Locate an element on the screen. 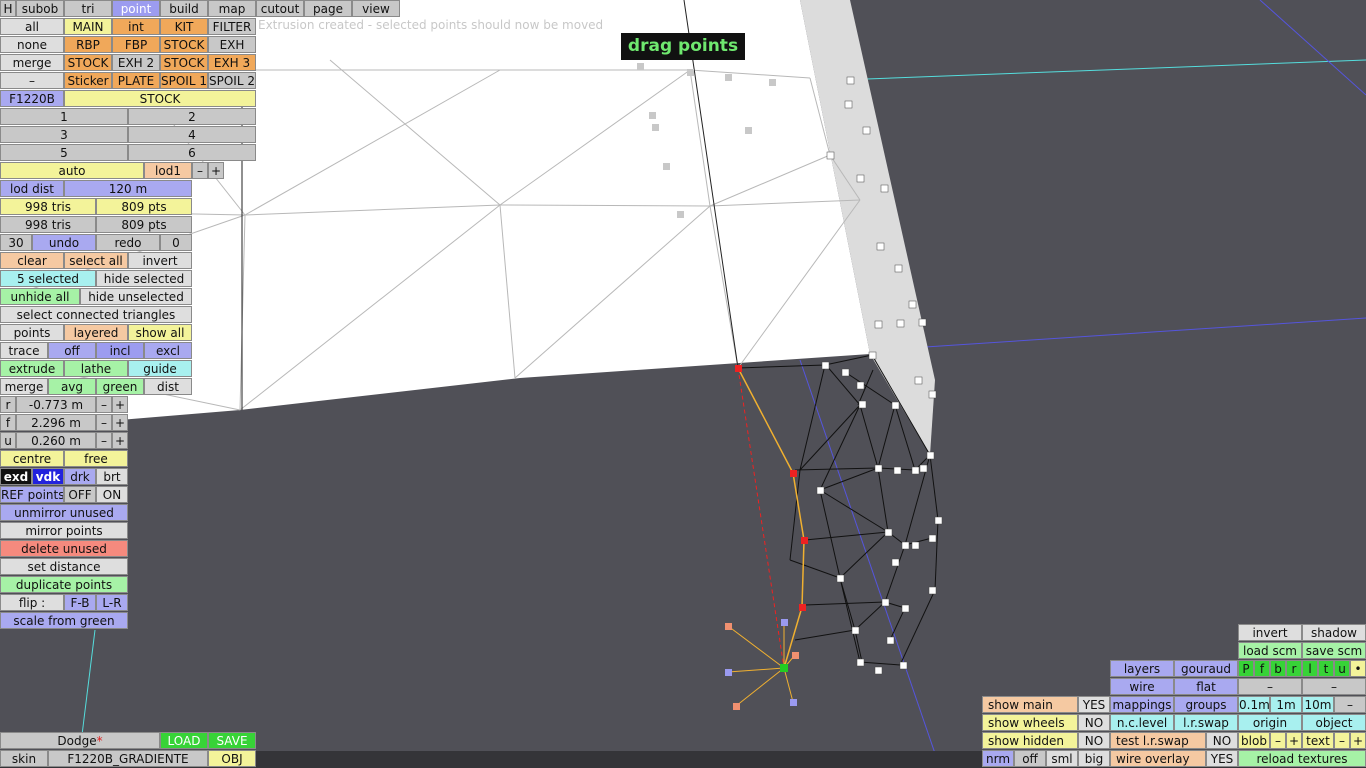  axis-f-value: 2.296 m is located at coordinates (56, 422).